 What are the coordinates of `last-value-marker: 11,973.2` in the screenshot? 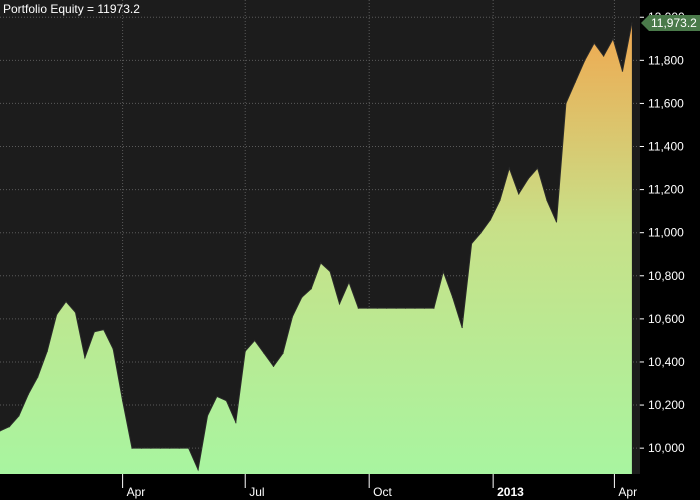 It's located at (670, 23).